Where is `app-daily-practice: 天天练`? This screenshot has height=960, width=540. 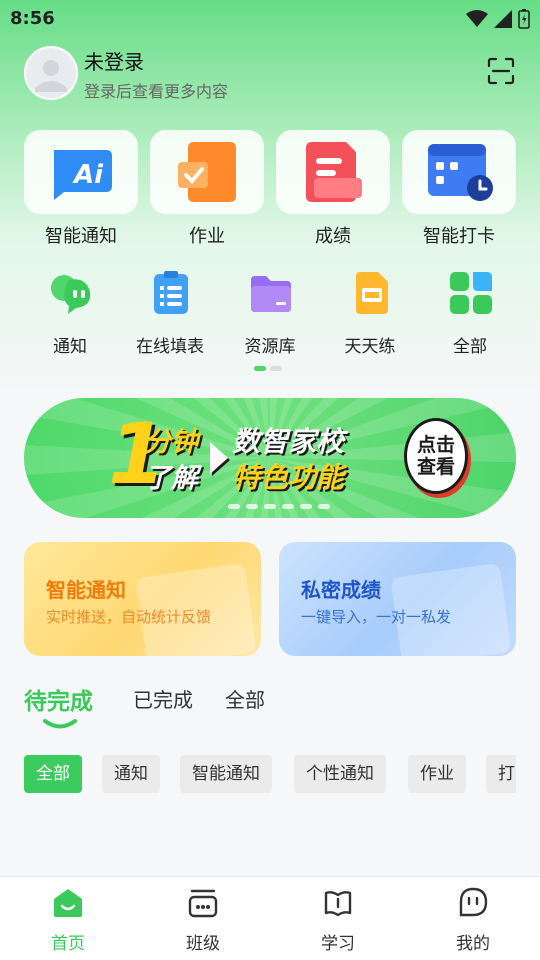 app-daily-practice: 天天练 is located at coordinates (370, 313).